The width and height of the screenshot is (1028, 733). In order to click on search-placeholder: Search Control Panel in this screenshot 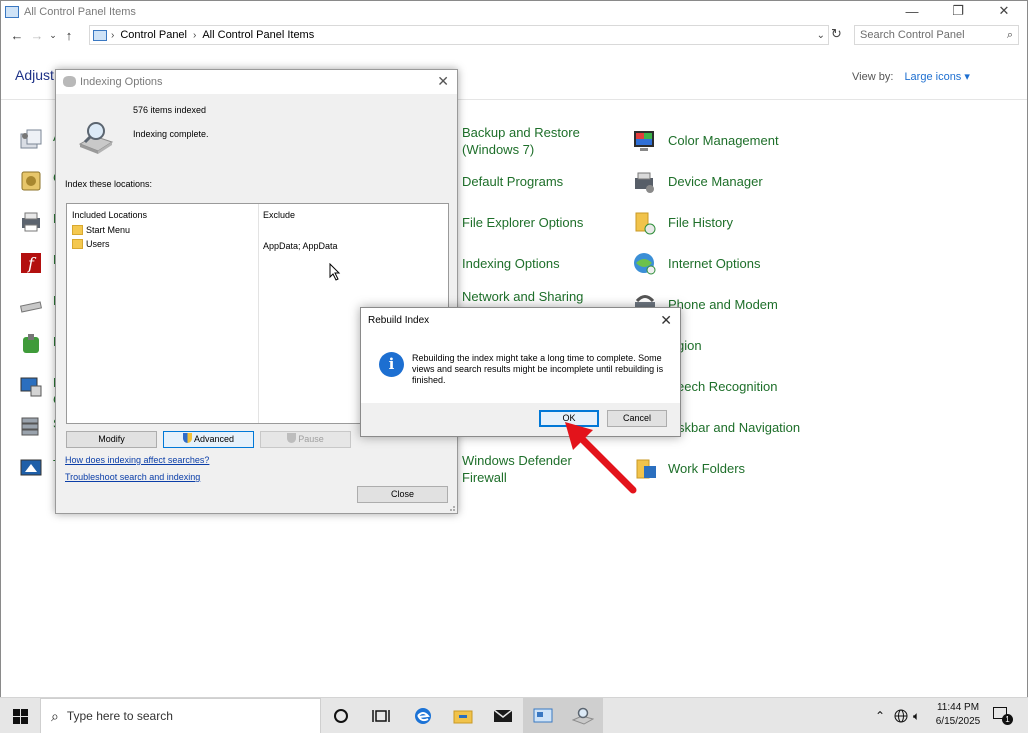, I will do `click(912, 35)`.